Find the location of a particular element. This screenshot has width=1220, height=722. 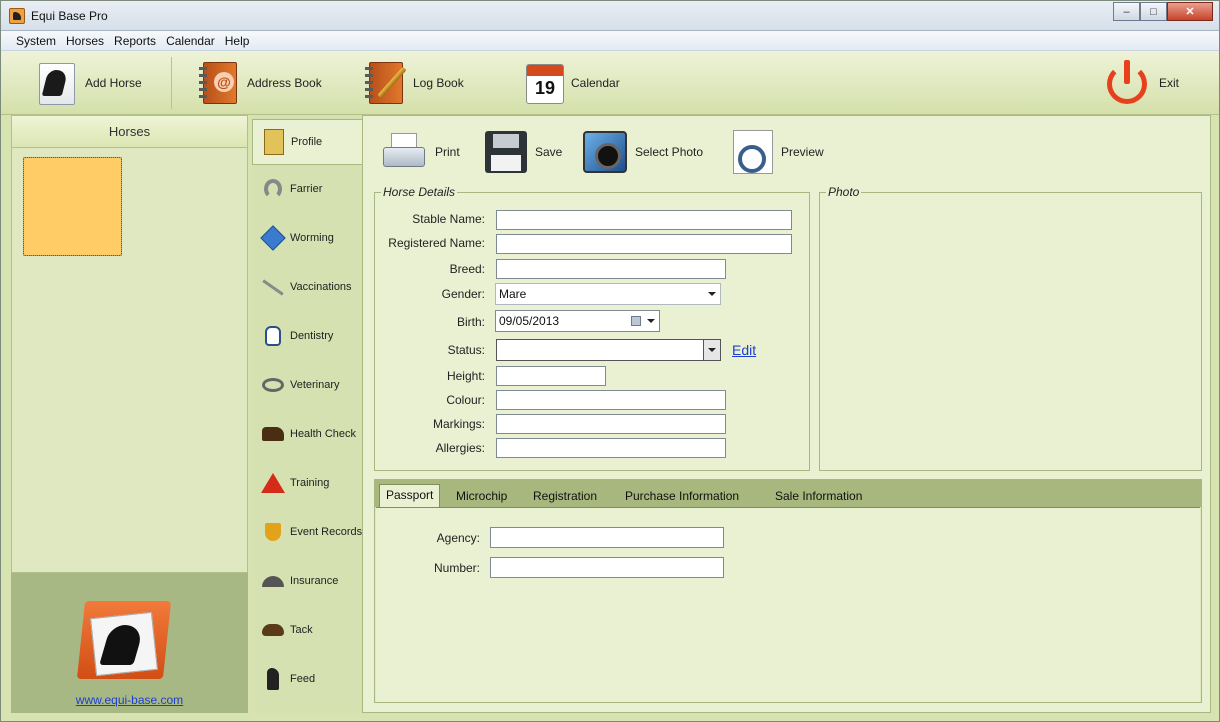

minimize-button: – is located at coordinates (1126, 11).